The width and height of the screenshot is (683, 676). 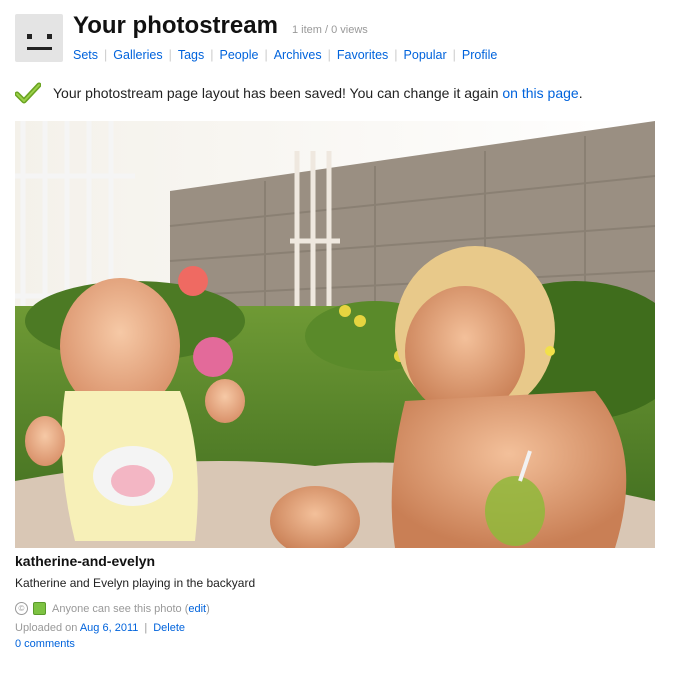 What do you see at coordinates (208, 608) in the screenshot?
I see `privacy-close: )` at bounding box center [208, 608].